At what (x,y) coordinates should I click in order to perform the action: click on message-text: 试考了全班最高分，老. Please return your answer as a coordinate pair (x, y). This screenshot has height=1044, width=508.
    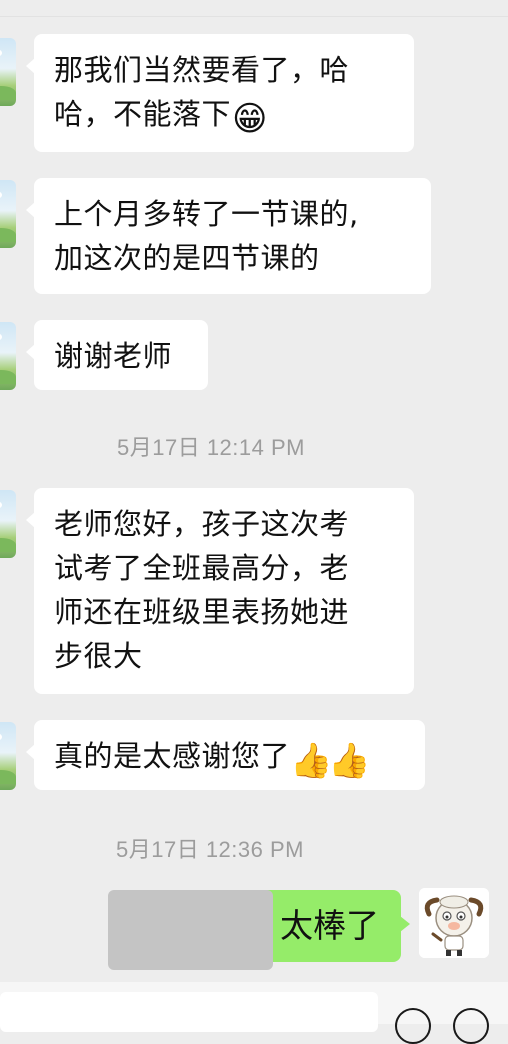
    Looking at the image, I should click on (202, 568).